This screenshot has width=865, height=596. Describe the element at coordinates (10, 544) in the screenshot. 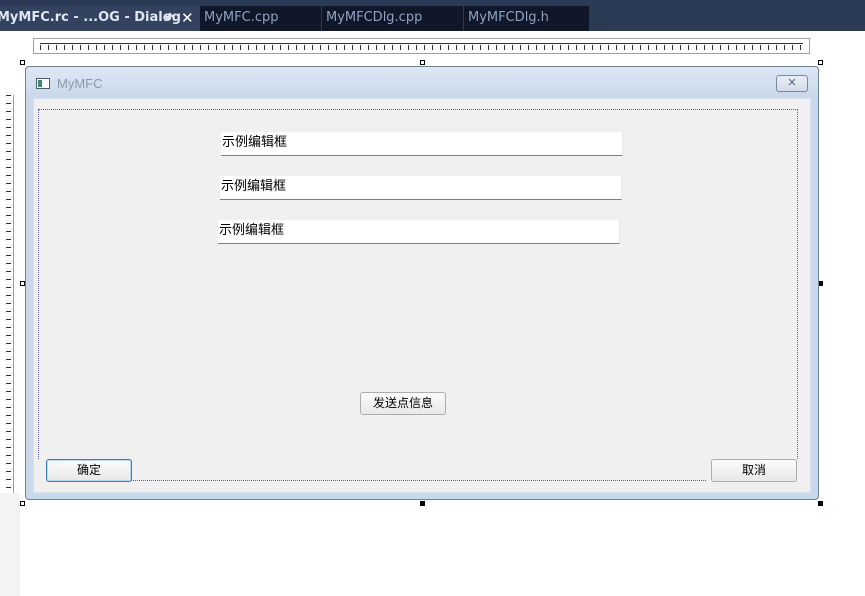

I see `left-gutter` at that location.